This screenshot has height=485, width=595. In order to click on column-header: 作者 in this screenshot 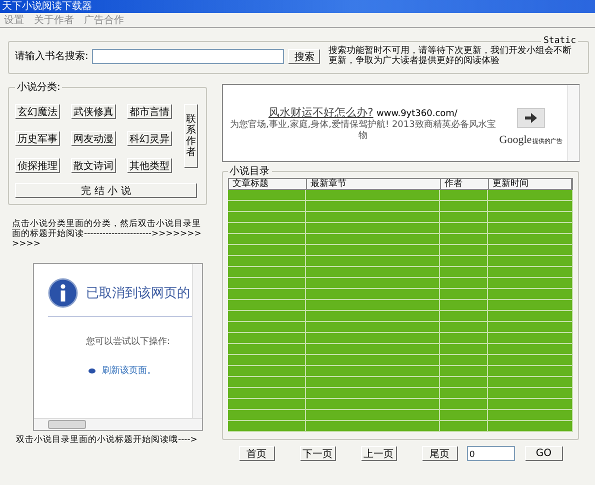, I will do `click(464, 184)`.